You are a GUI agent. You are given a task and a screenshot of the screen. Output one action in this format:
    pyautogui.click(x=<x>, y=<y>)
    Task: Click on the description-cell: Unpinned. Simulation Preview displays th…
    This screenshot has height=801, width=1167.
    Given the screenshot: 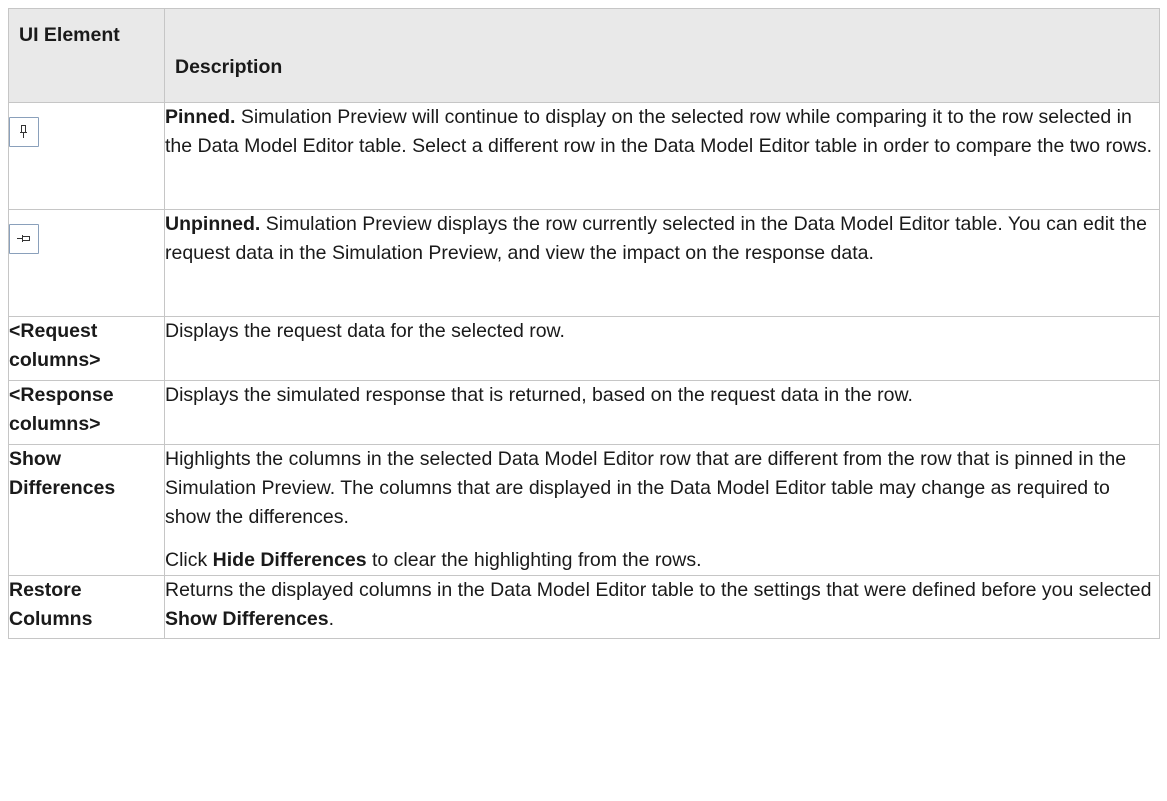 What is the action you would take?
    pyautogui.click(x=662, y=263)
    